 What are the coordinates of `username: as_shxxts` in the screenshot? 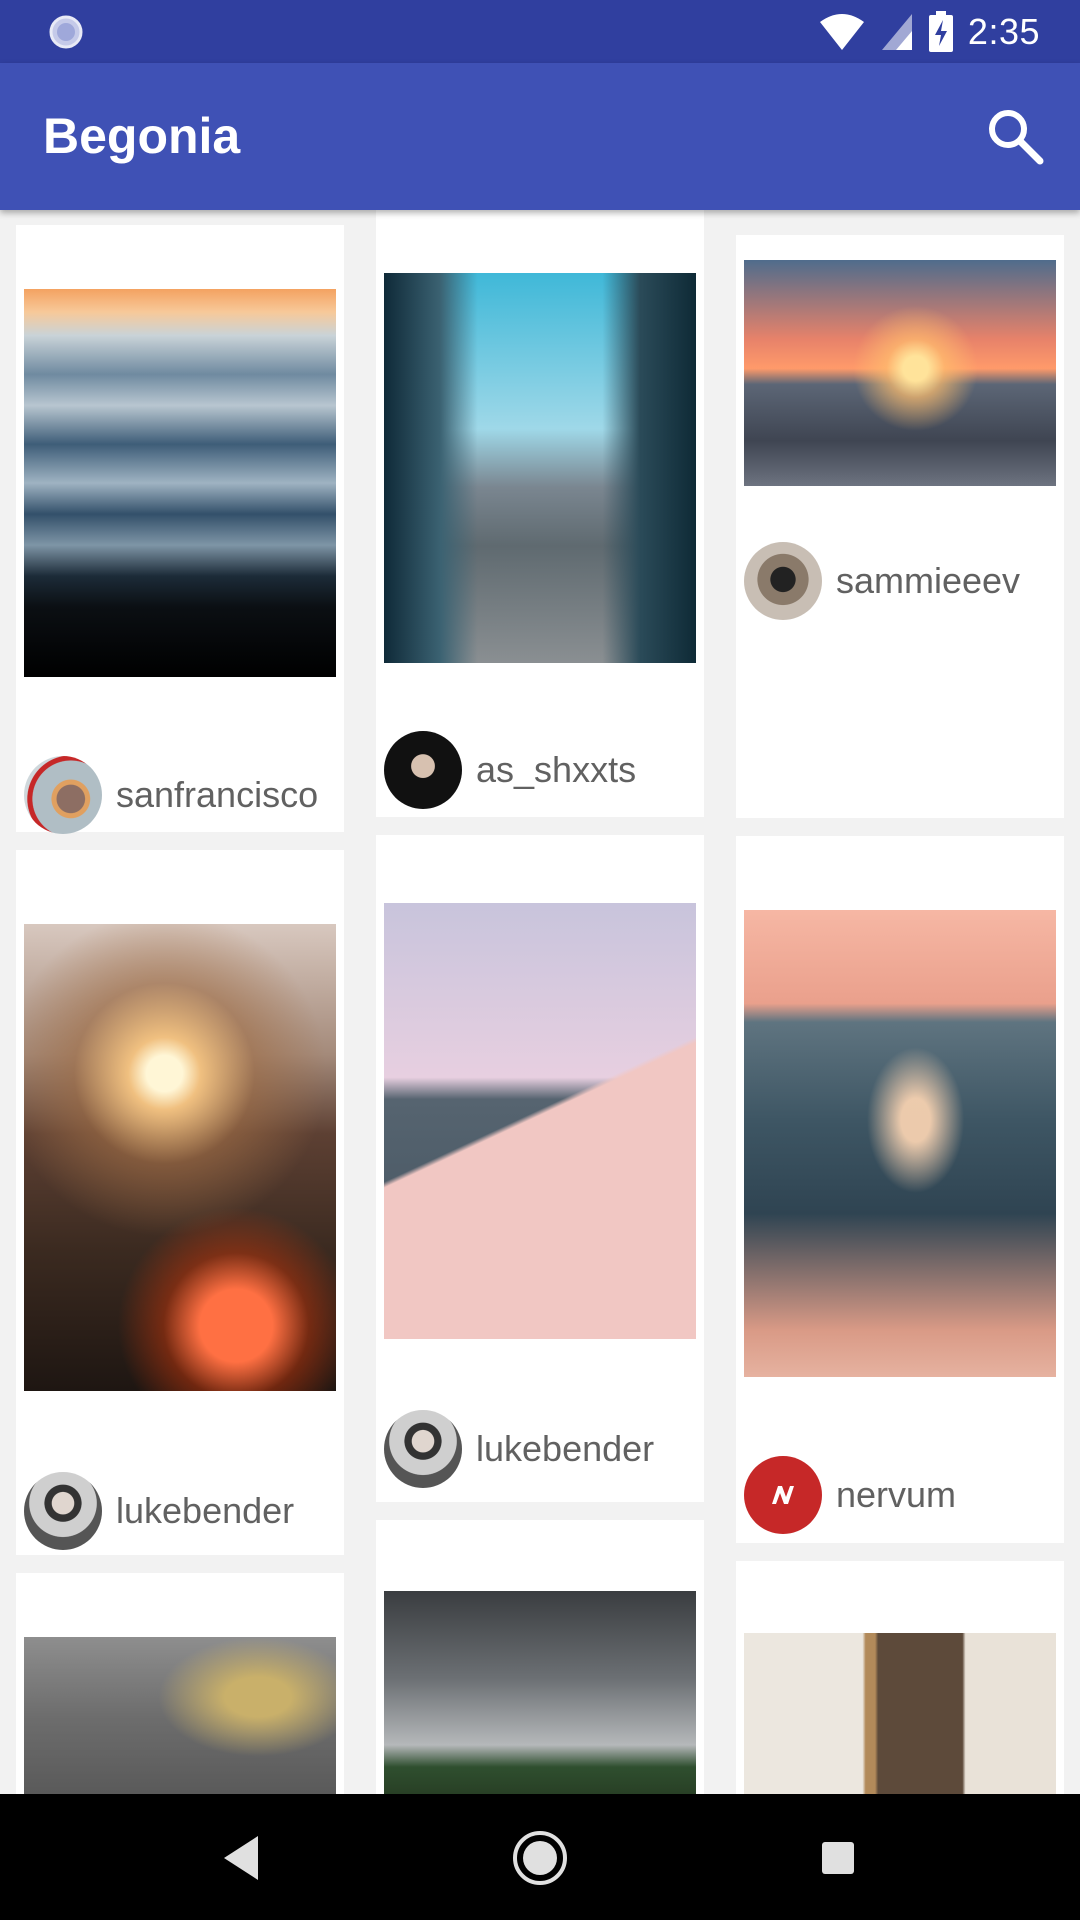 It's located at (556, 769).